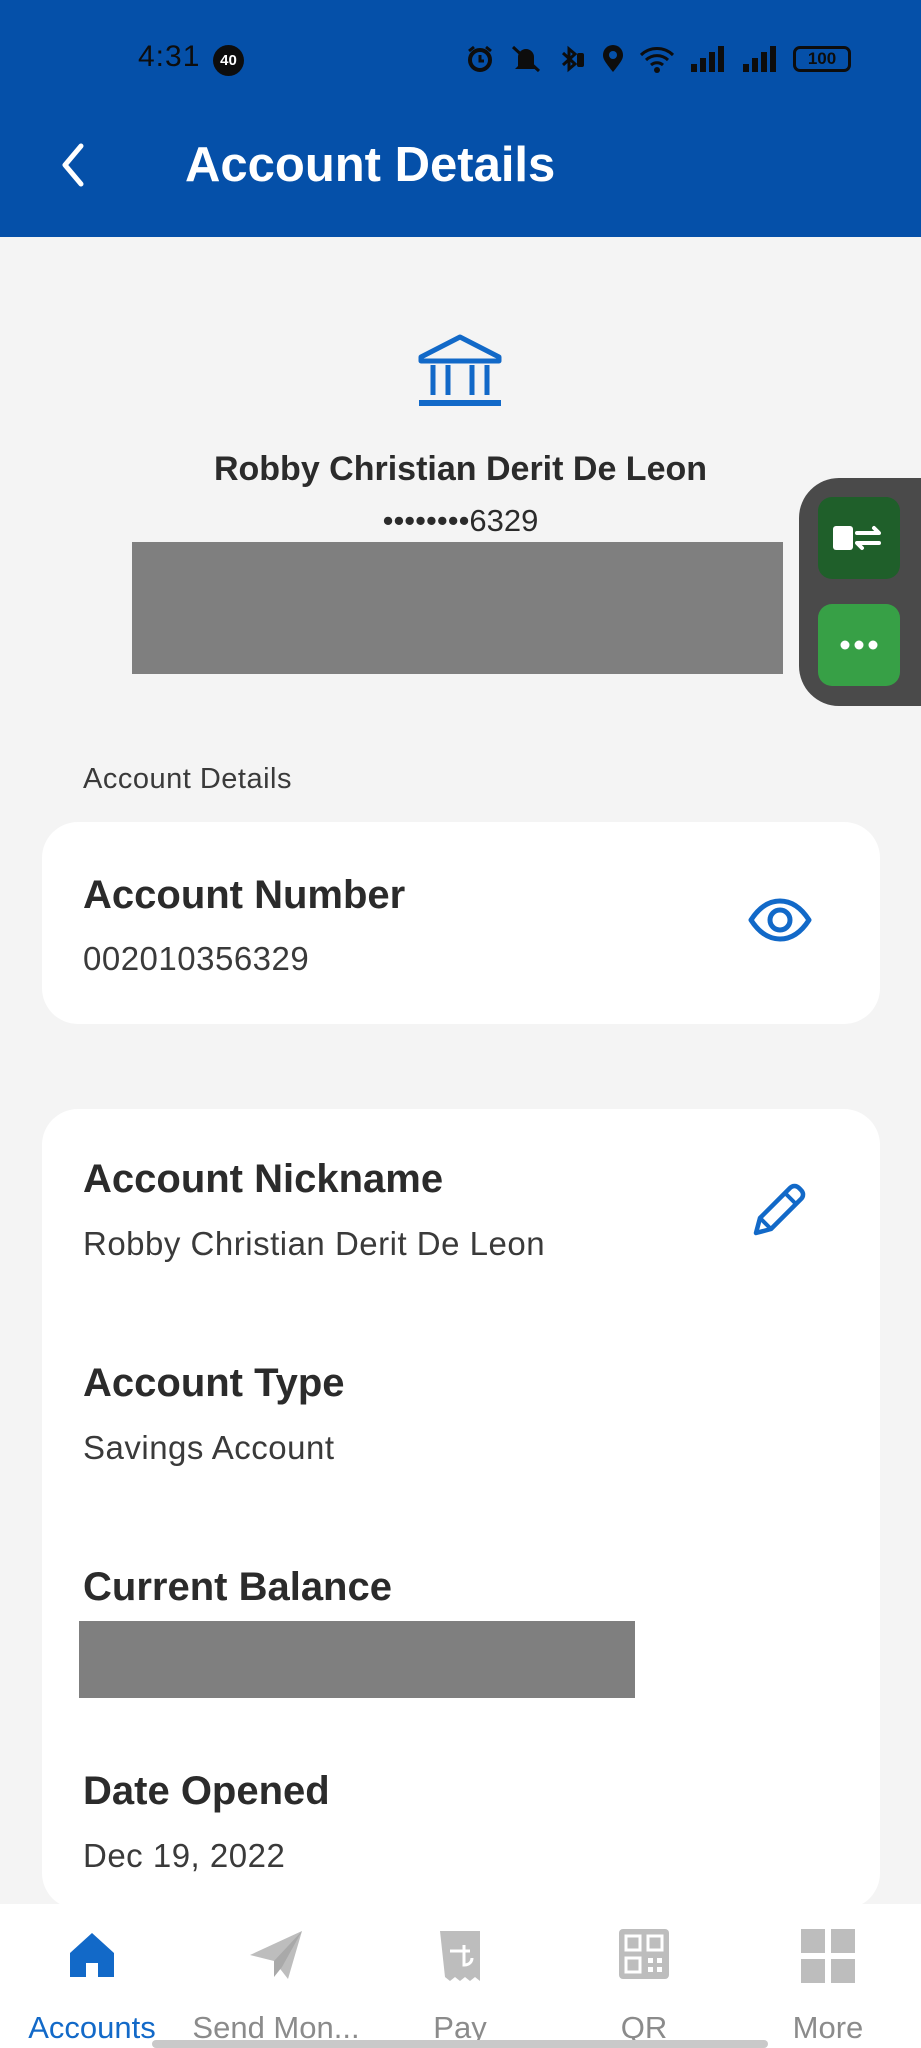 Image resolution: width=921 pixels, height=2048 pixels. I want to click on nav-item-qr: QR, so click(644, 1976).